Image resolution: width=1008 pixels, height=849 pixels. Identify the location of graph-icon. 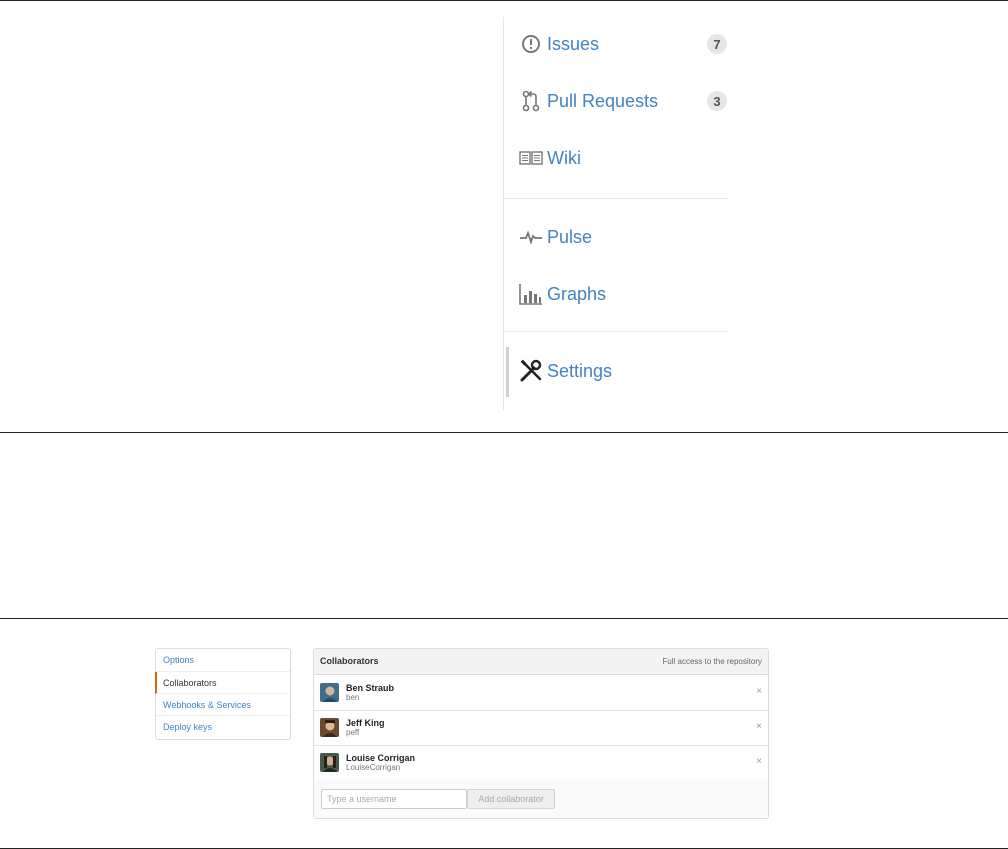
(531, 294).